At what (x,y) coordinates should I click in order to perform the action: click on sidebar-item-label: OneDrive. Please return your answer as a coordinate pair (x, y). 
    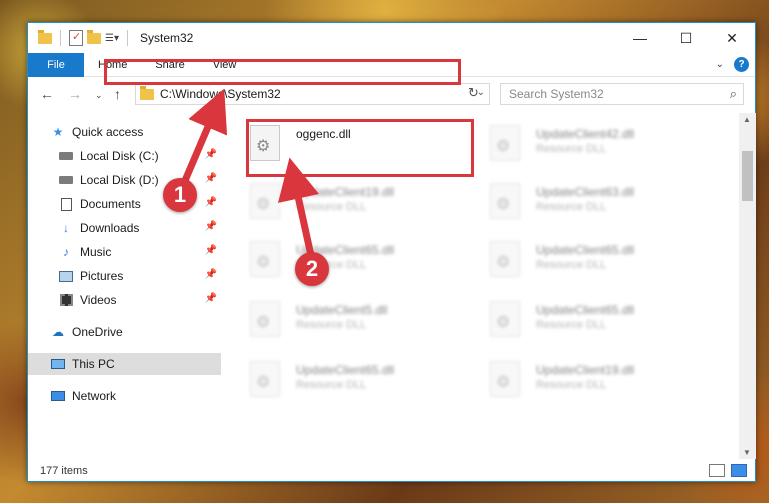
    Looking at the image, I should click on (97, 332).